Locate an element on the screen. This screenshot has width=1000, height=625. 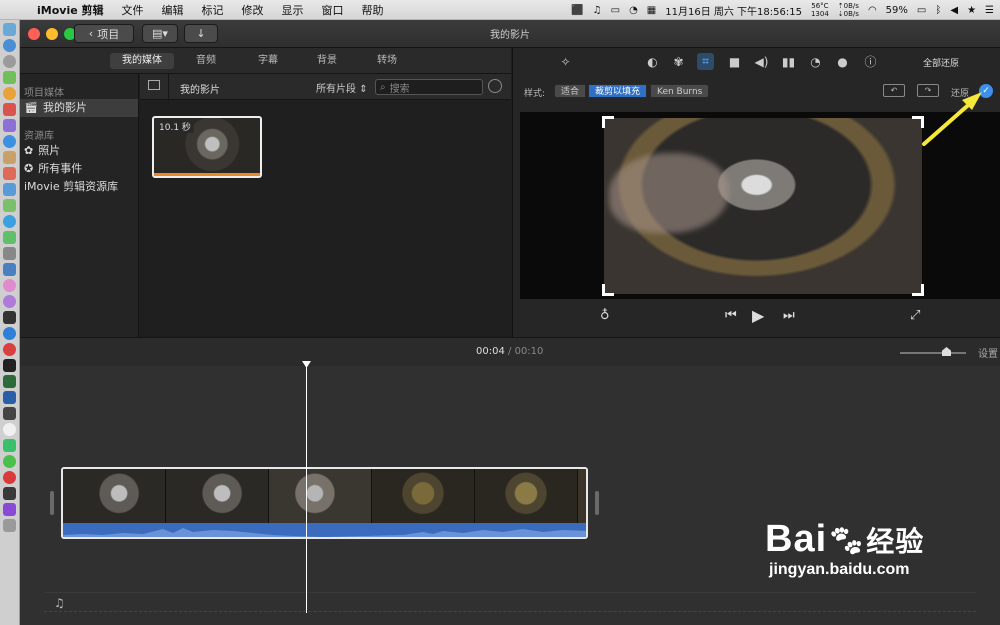
volume-icon: ◀︎) is located at coordinates (761, 61).